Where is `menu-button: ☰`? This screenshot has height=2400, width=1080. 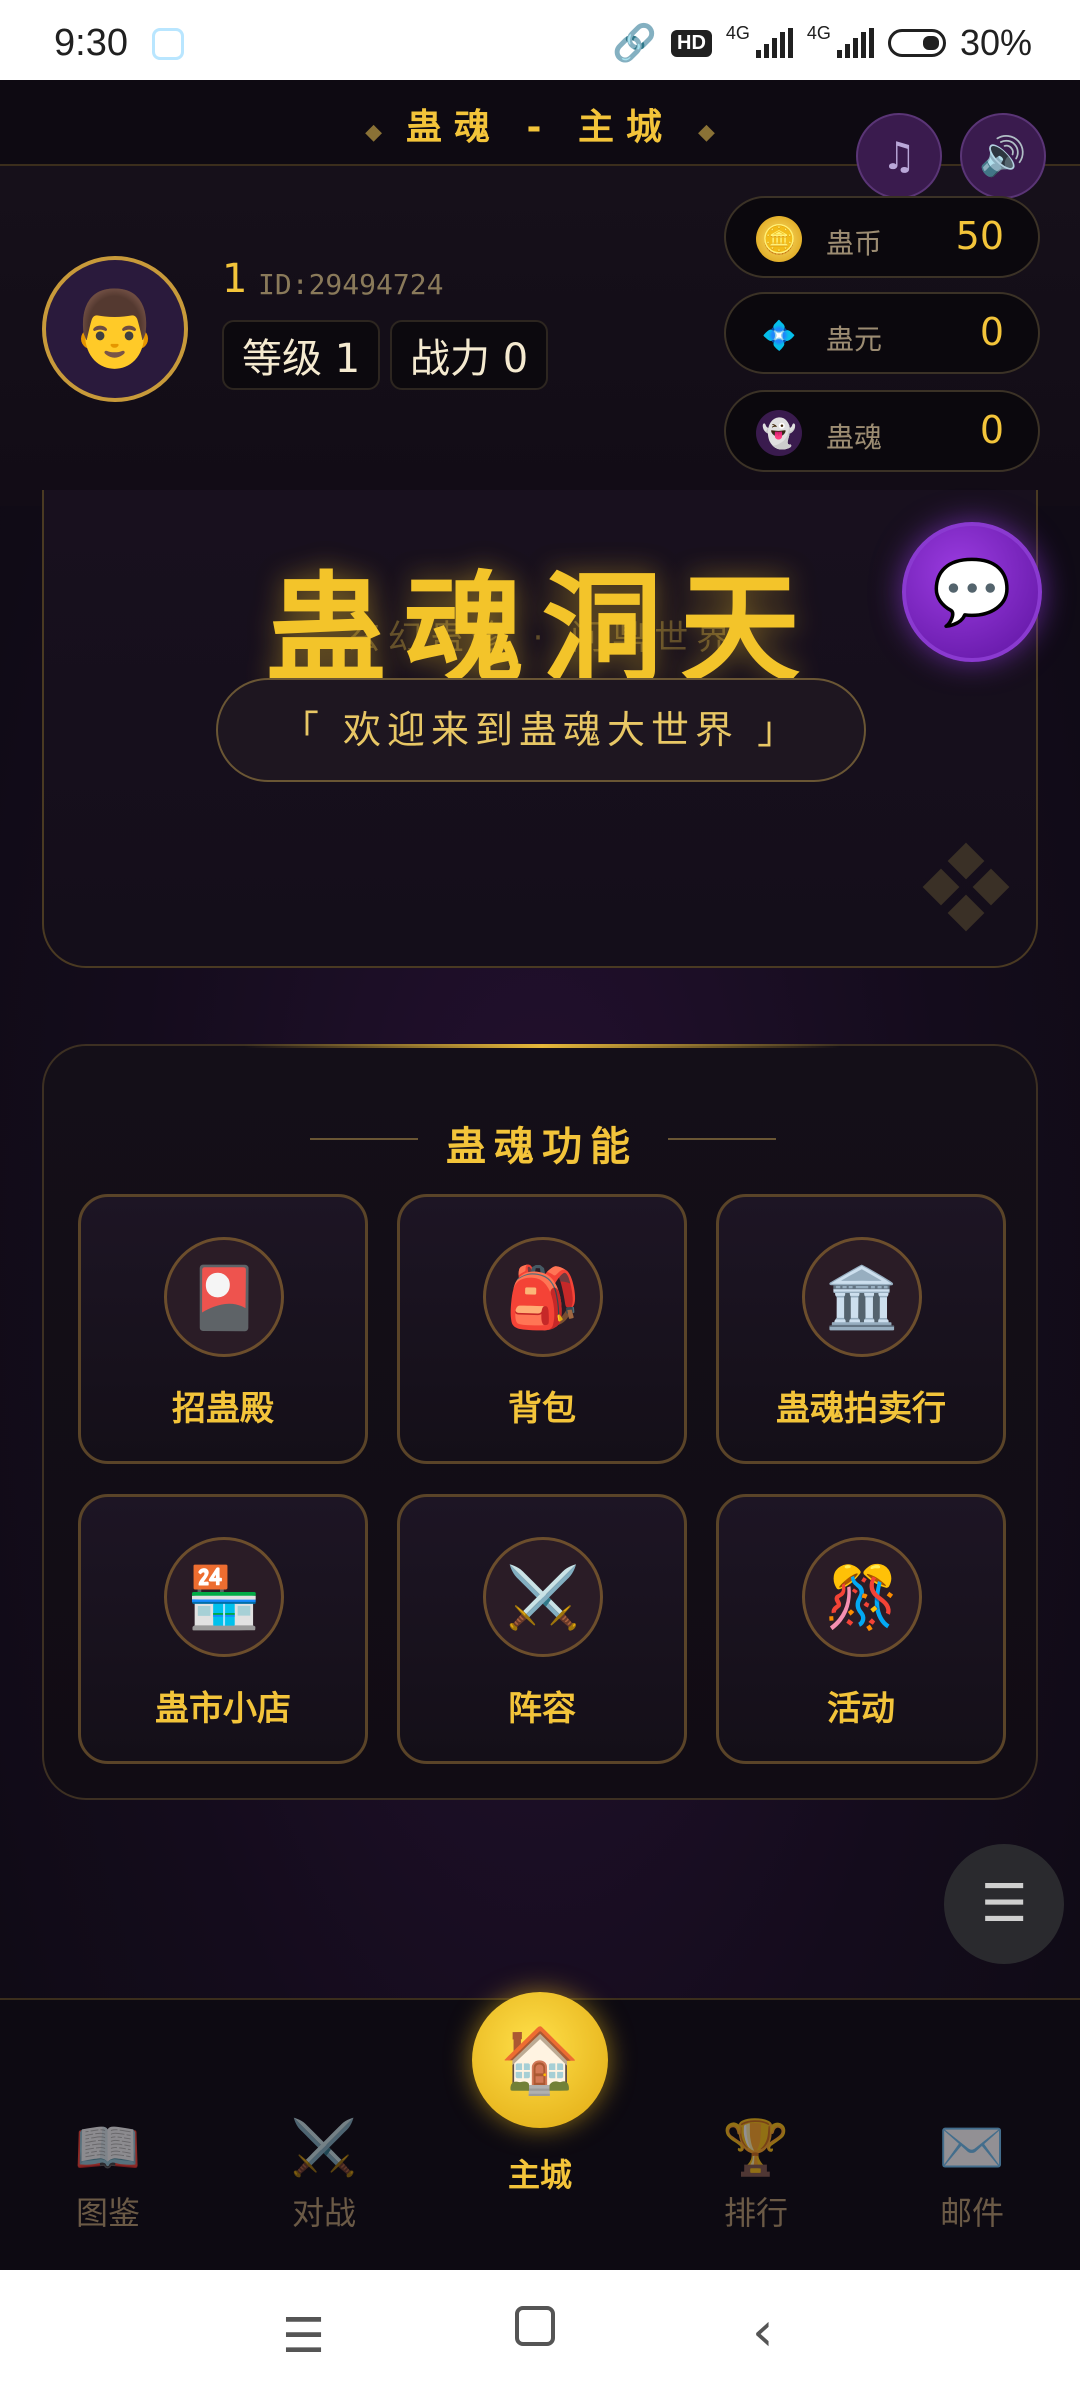 menu-button: ☰ is located at coordinates (1004, 1904).